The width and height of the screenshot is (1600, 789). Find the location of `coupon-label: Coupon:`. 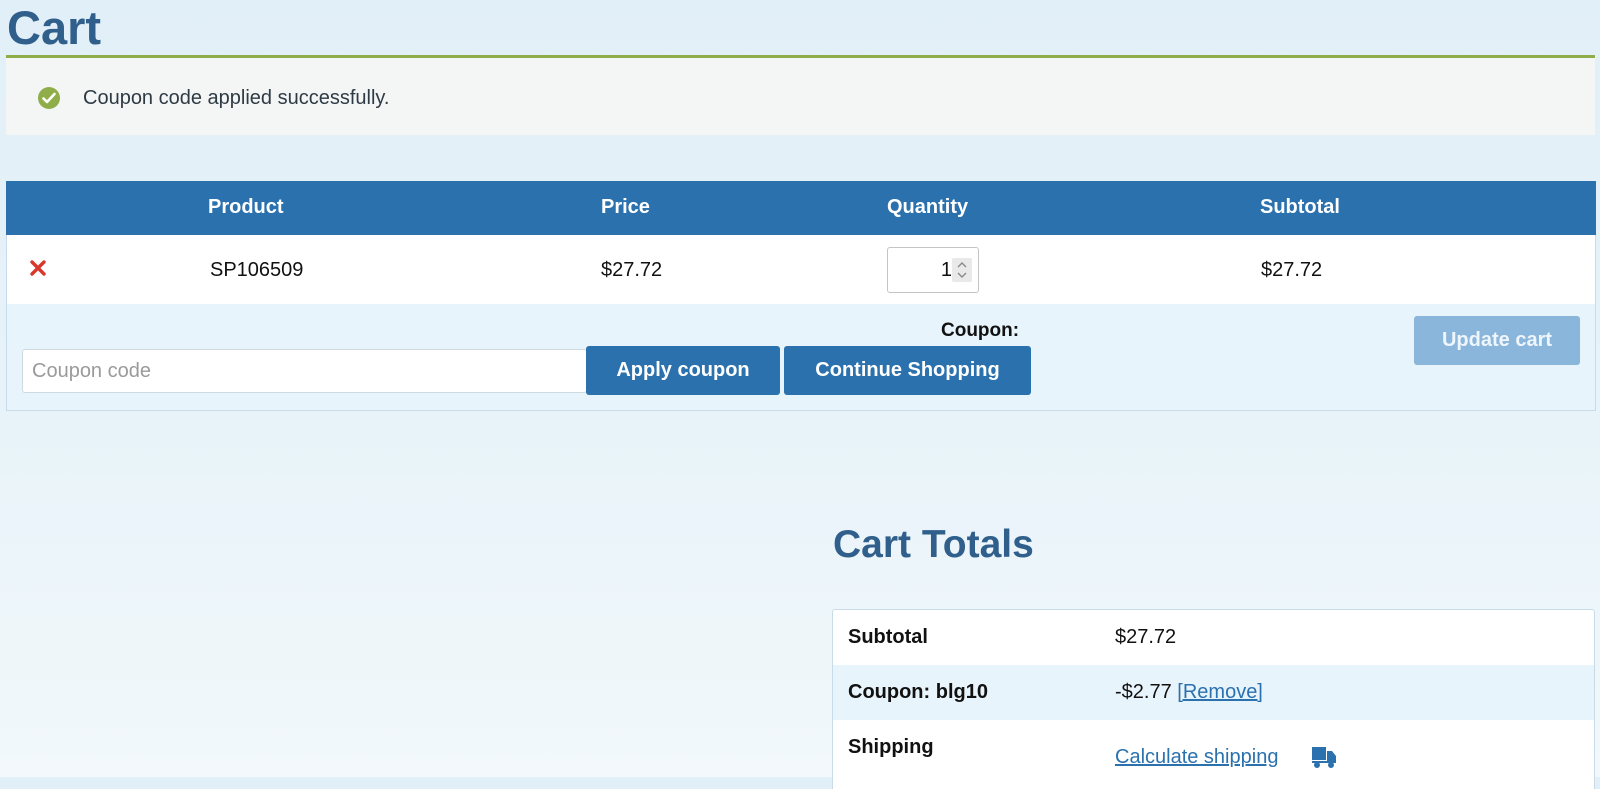

coupon-label: Coupon: is located at coordinates (980, 330).